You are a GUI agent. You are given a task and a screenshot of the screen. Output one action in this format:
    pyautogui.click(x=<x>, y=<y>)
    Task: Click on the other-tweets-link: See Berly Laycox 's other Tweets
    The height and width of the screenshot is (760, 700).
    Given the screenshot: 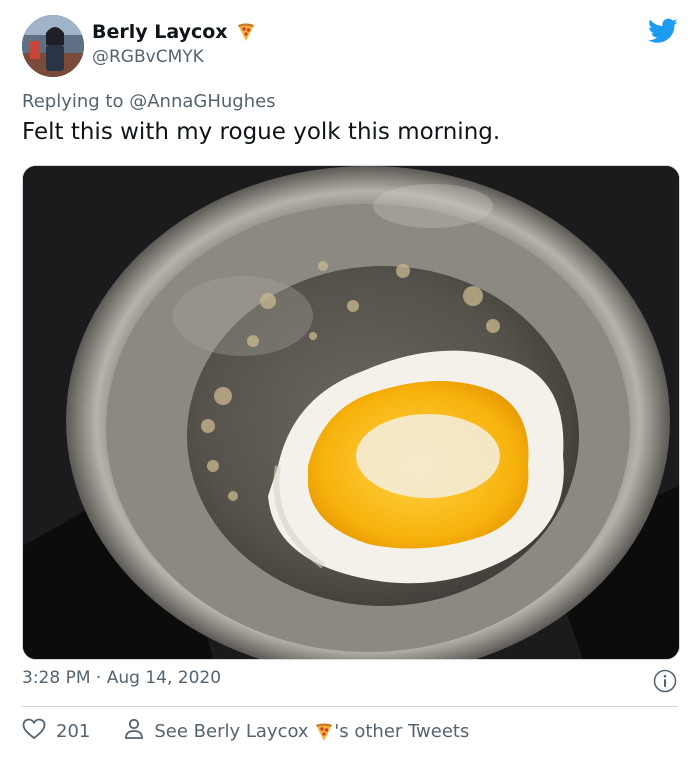 What is the action you would take?
    pyautogui.click(x=296, y=731)
    